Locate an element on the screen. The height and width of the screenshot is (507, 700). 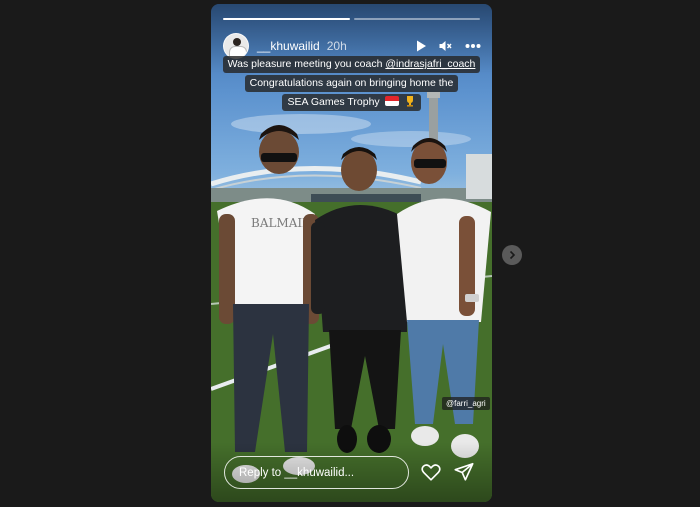
more-icon is located at coordinates (473, 46).